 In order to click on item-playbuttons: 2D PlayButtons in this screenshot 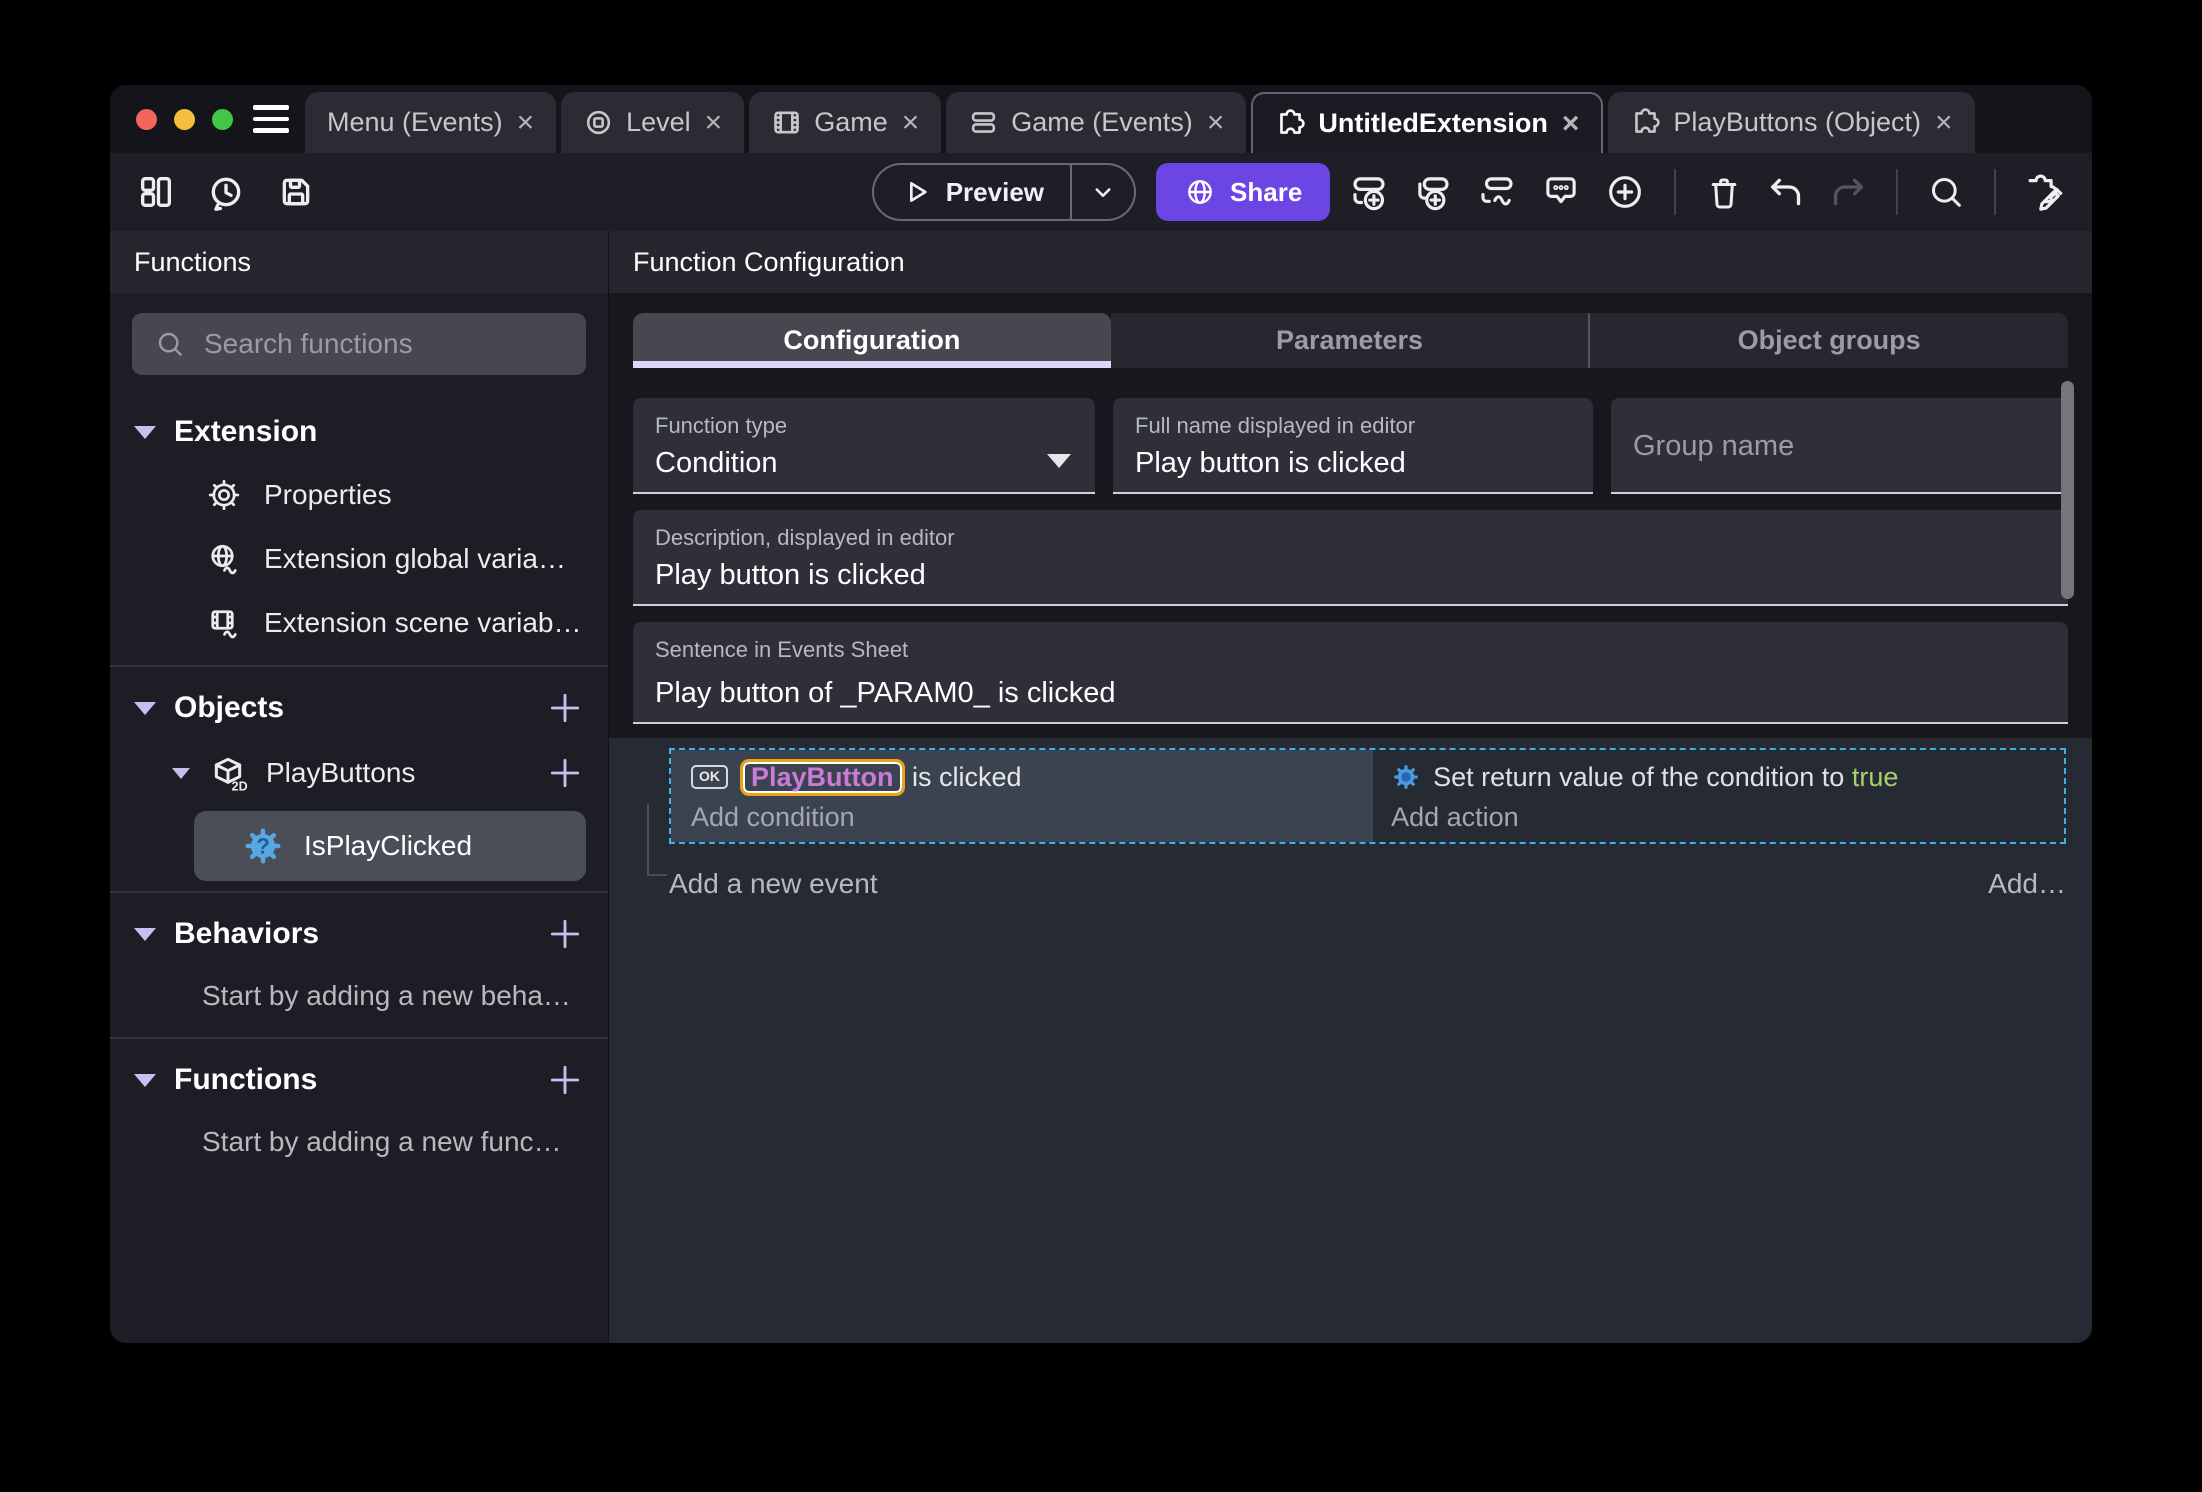, I will do `click(359, 773)`.